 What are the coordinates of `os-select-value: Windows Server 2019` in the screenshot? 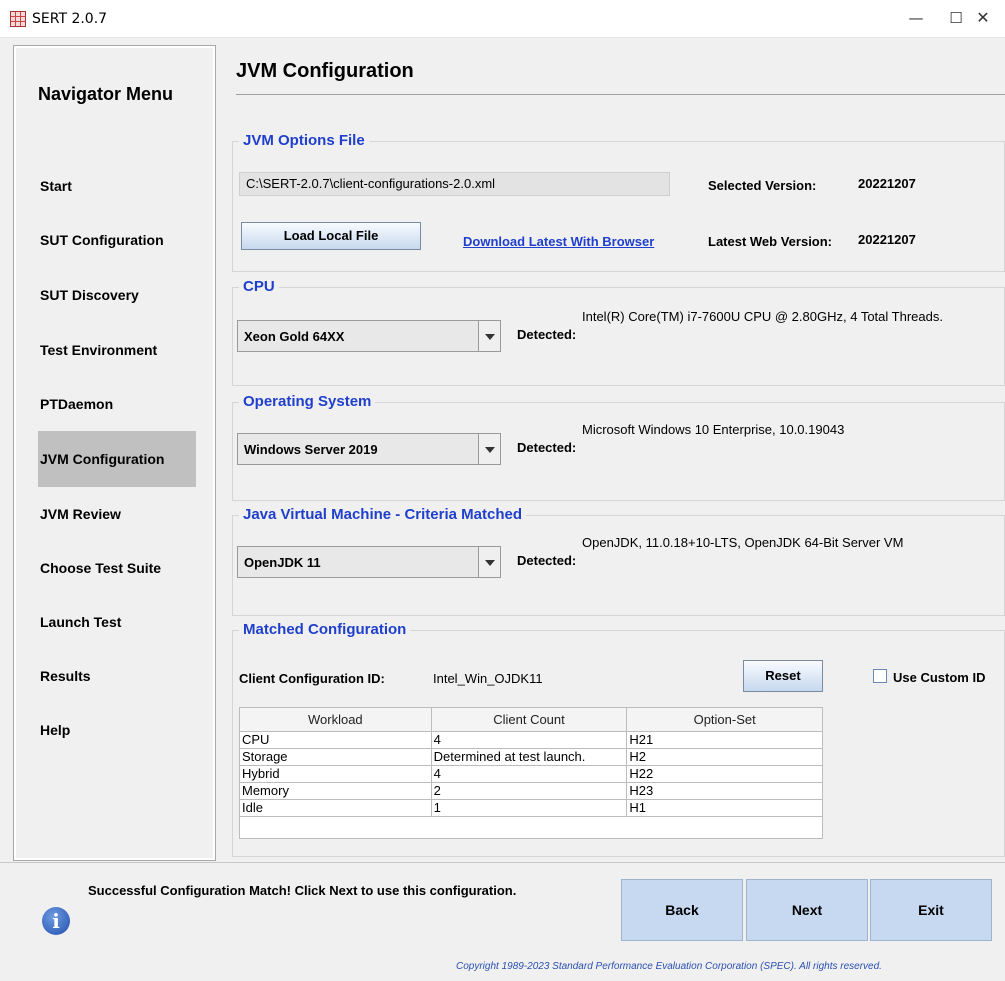 It's located at (311, 449).